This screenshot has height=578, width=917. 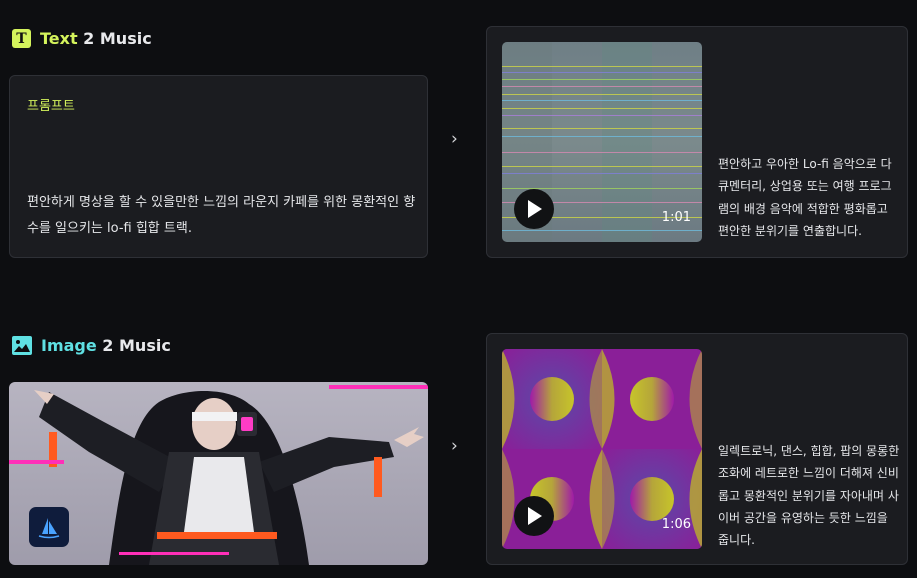 I want to click on sail-logo-icon, so click(x=49, y=527).